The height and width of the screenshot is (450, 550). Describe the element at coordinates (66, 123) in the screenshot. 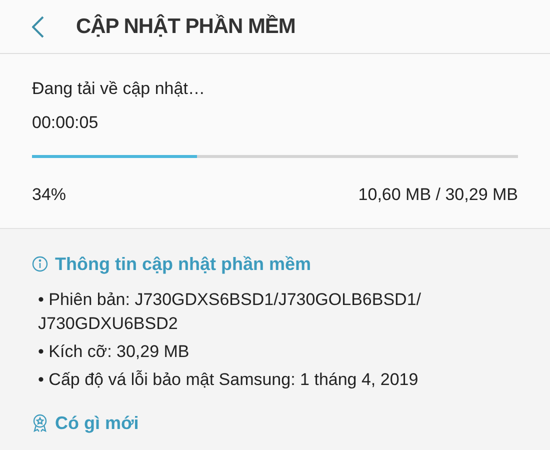

I see `elapsed-time: 00:00:05` at that location.